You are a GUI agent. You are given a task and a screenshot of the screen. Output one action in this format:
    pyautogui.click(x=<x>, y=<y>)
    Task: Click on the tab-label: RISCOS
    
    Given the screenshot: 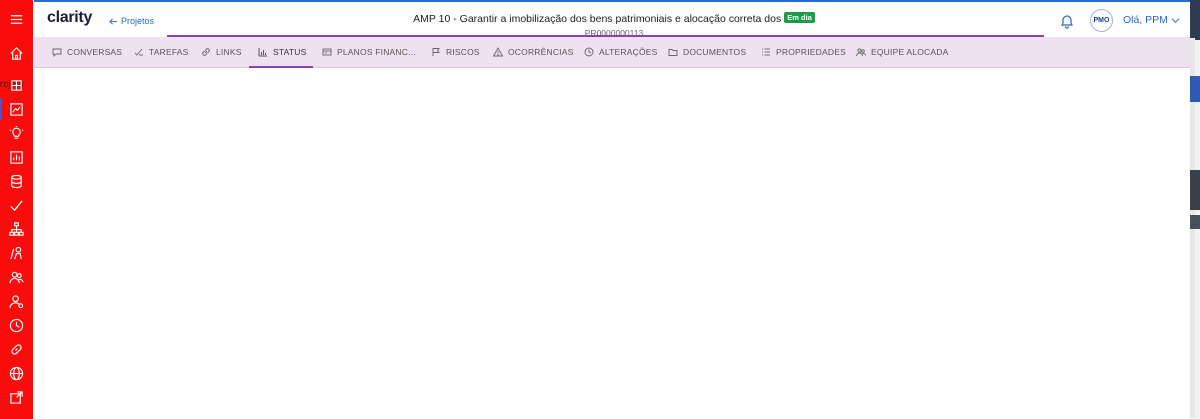 What is the action you would take?
    pyautogui.click(x=463, y=52)
    